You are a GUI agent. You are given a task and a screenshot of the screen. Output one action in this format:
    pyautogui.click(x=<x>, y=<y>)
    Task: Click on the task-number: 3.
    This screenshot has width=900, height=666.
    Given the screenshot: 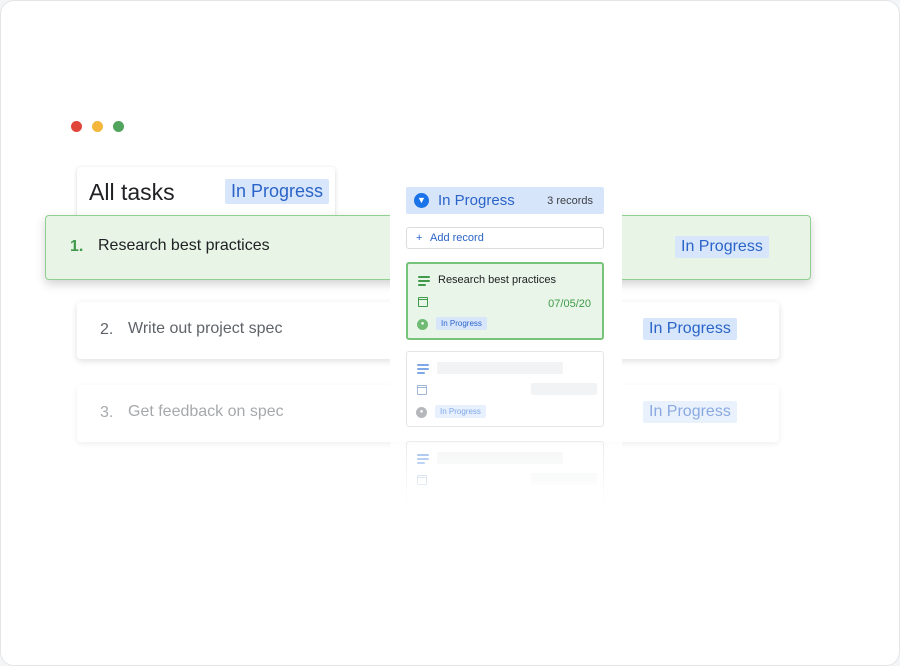 What is the action you would take?
    pyautogui.click(x=107, y=412)
    